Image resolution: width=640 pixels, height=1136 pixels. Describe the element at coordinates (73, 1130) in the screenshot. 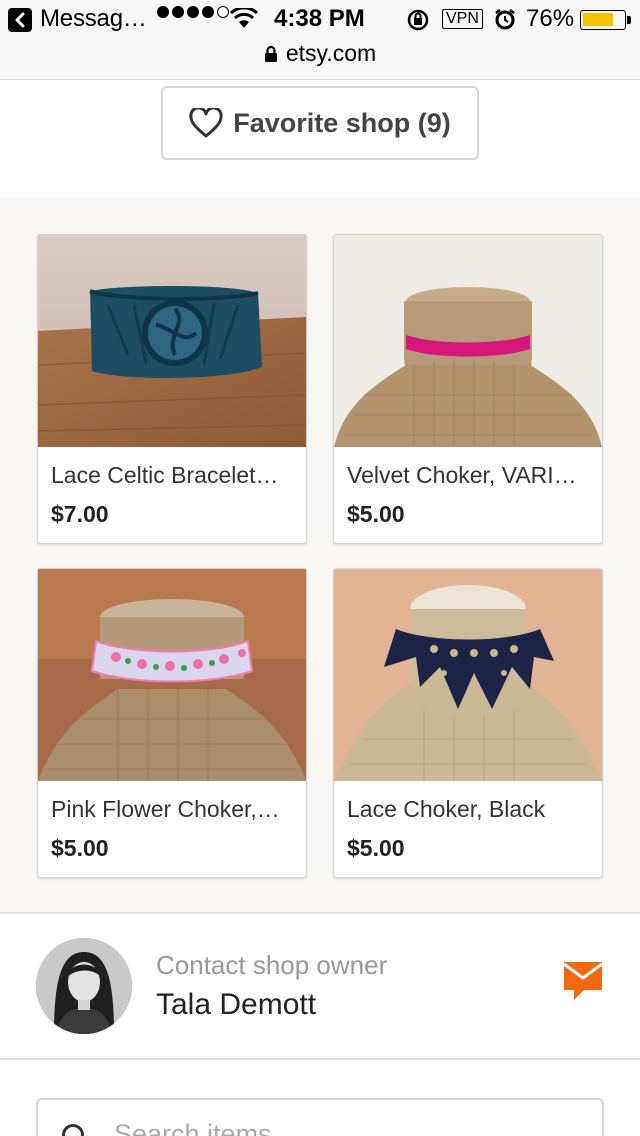

I see `search-icon` at that location.